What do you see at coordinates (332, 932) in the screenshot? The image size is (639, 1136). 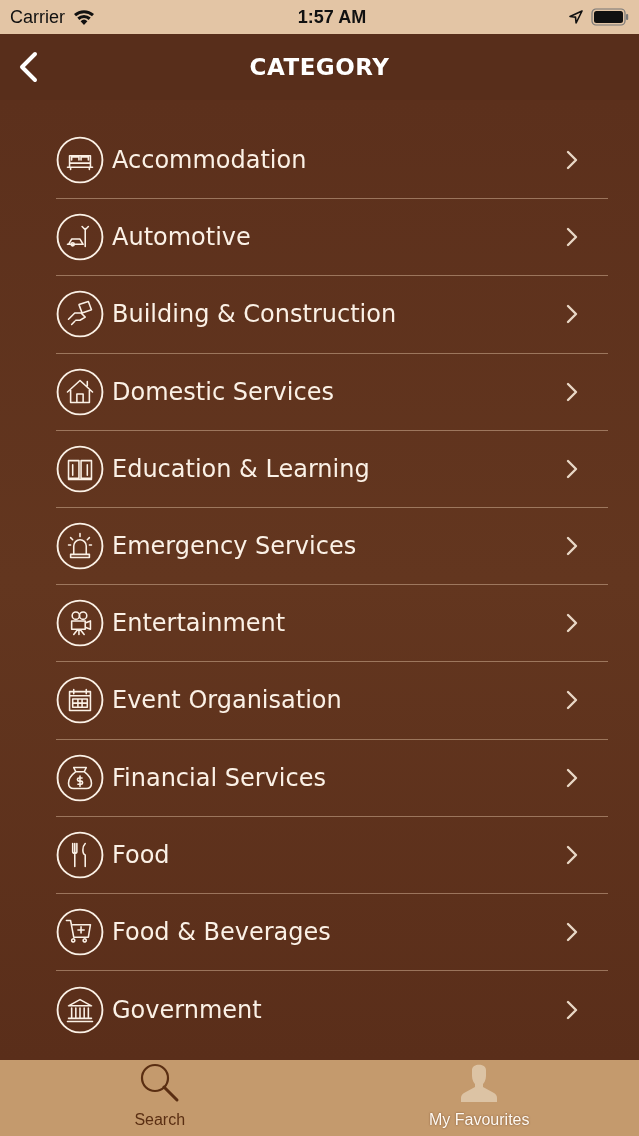 I see `category-item: Food & Beverages` at bounding box center [332, 932].